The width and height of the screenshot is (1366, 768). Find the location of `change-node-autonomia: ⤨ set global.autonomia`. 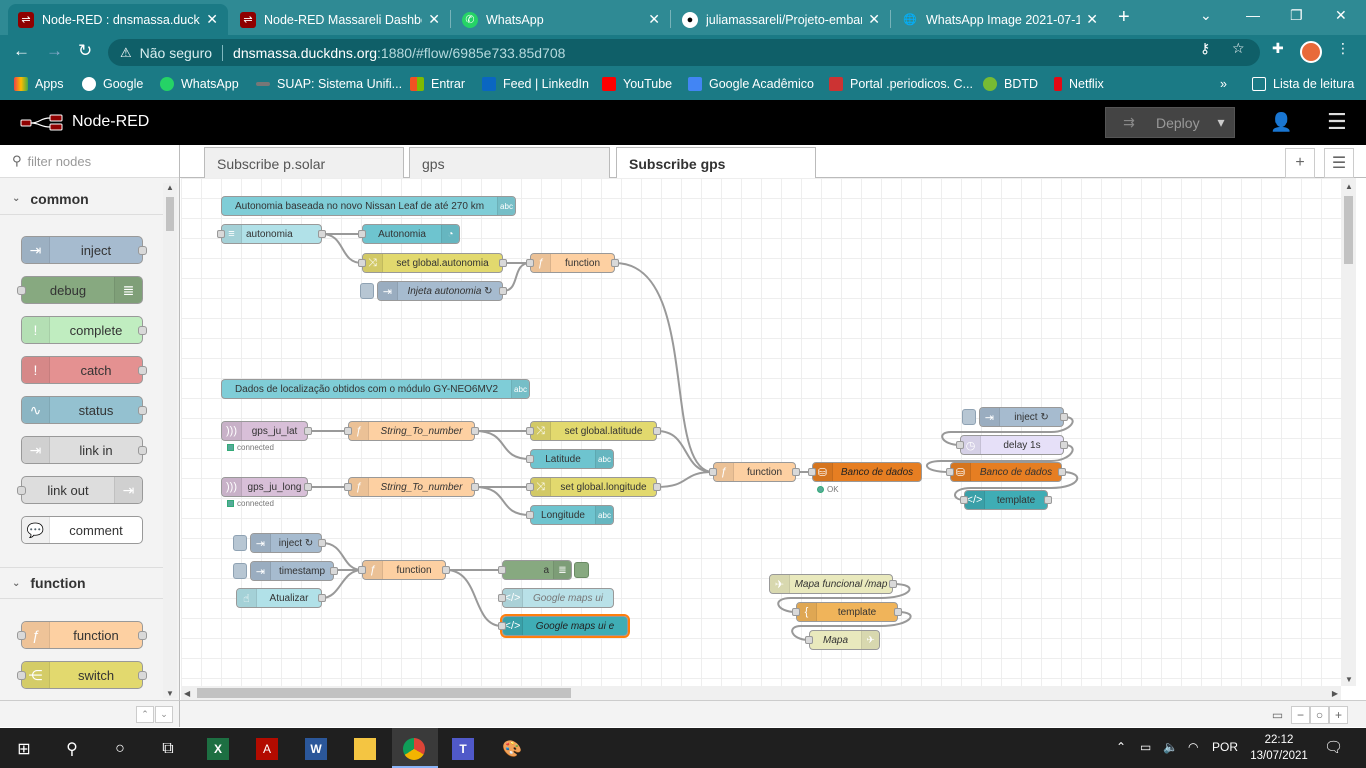

change-node-autonomia: ⤨ set global.autonomia is located at coordinates (432, 263).